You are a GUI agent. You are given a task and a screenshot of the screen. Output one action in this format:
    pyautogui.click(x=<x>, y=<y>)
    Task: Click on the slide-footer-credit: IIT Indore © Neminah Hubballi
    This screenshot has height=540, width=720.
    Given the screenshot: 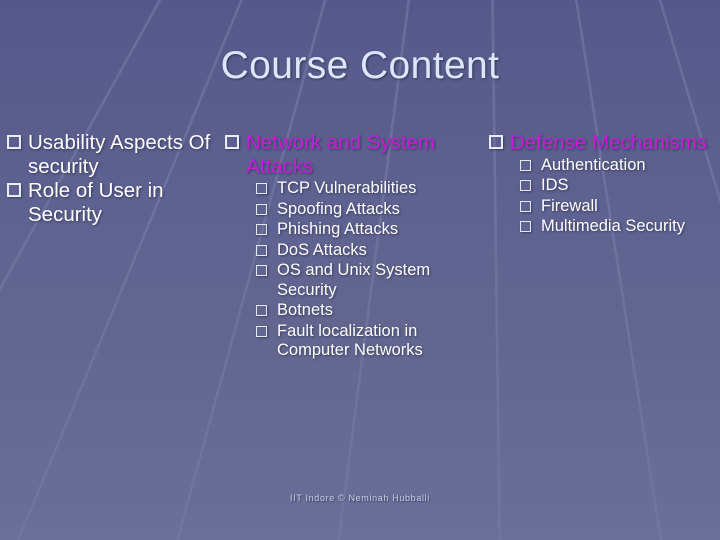 What is the action you would take?
    pyautogui.click(x=360, y=498)
    